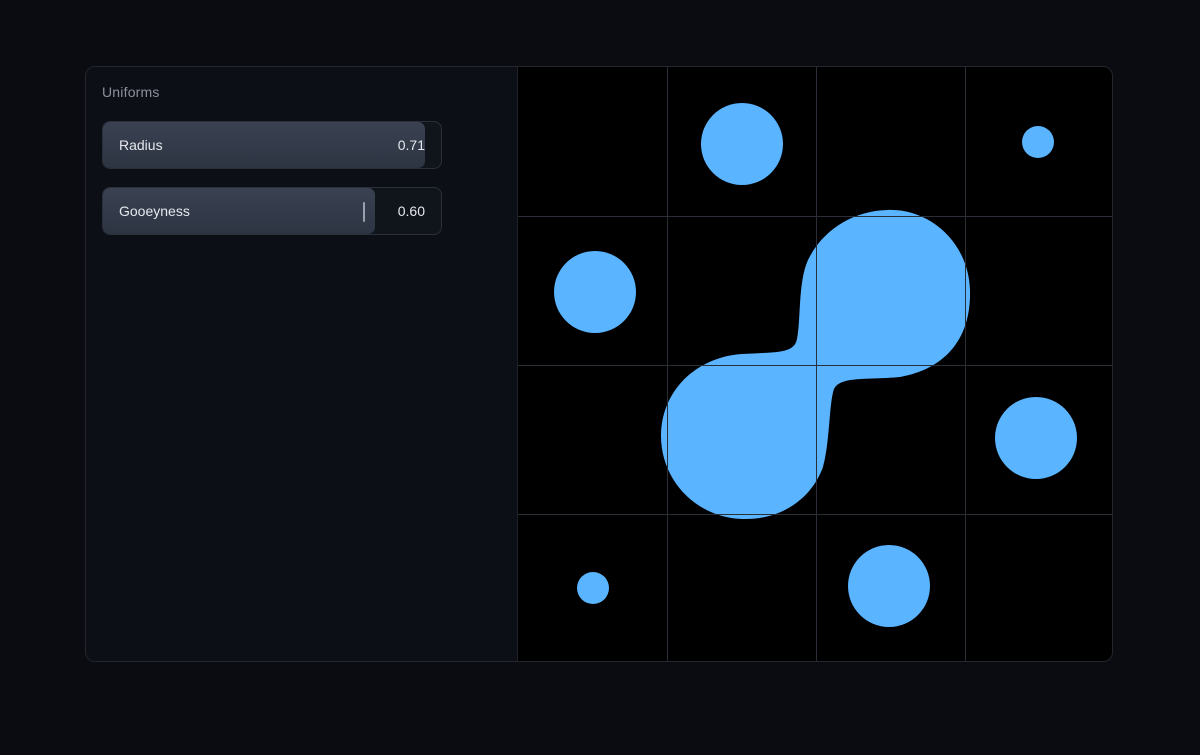  I want to click on gooeyness-slider-handle, so click(364, 212).